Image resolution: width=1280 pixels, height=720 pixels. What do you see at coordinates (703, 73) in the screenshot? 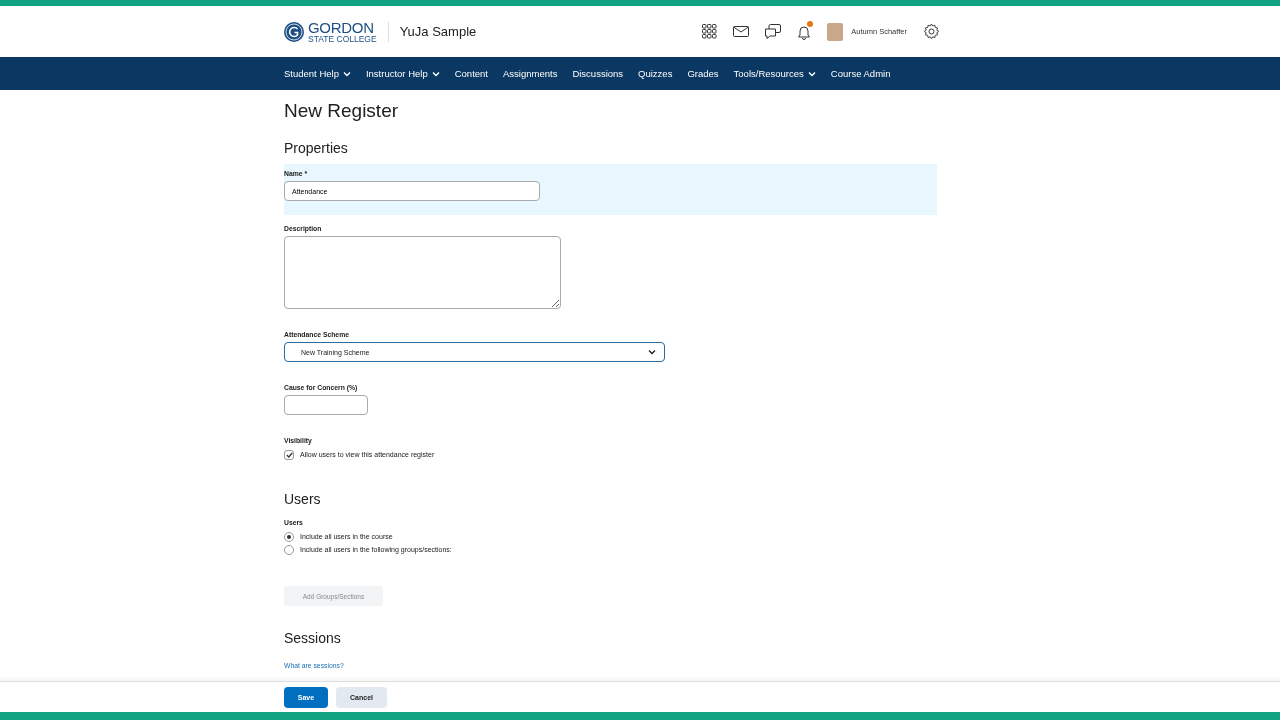
I see `nav-item: Grades` at bounding box center [703, 73].